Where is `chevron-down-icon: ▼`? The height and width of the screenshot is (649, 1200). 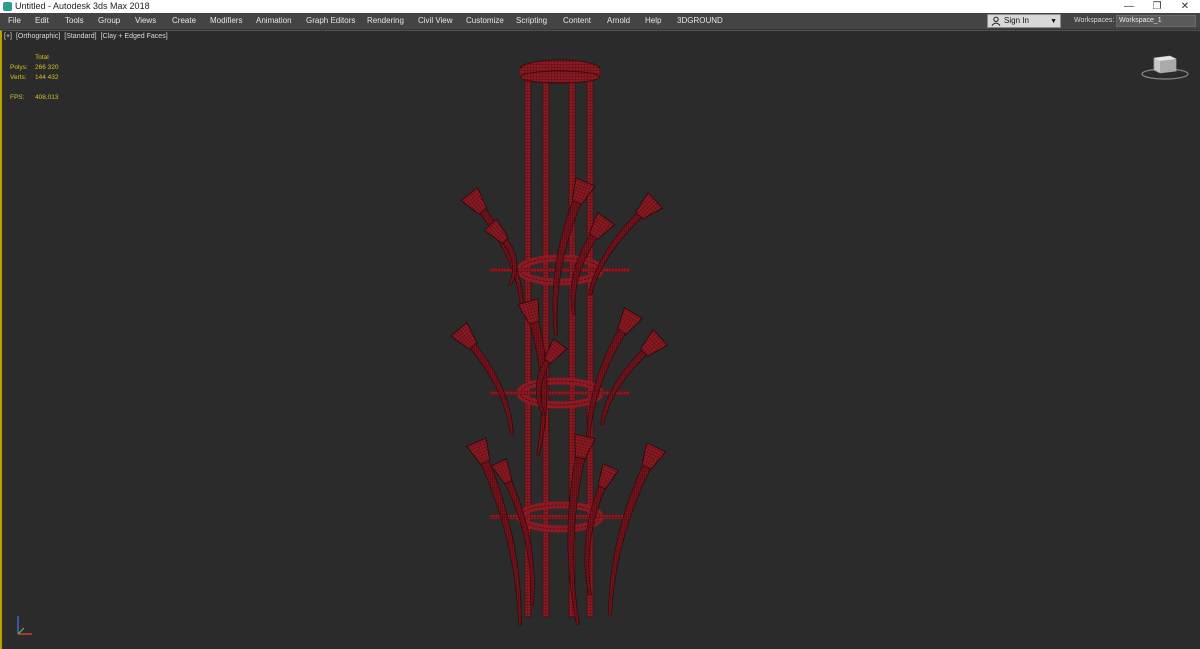 chevron-down-icon: ▼ is located at coordinates (1053, 21).